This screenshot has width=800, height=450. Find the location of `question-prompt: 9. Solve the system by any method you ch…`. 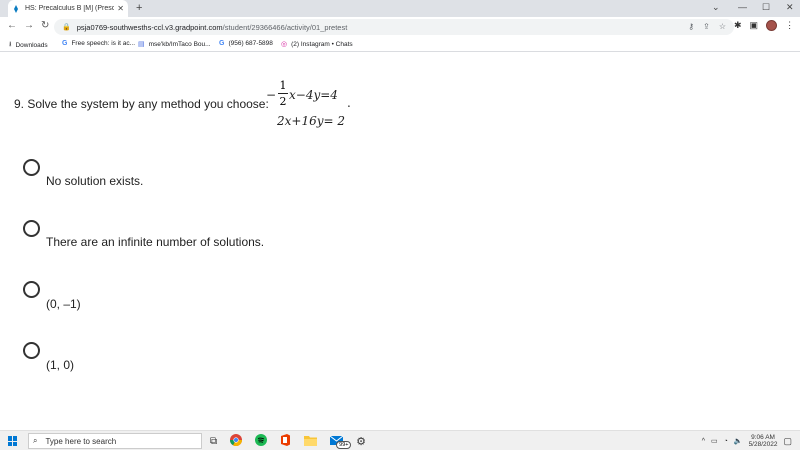

question-prompt: 9. Solve the system by any method you ch… is located at coordinates (141, 104).